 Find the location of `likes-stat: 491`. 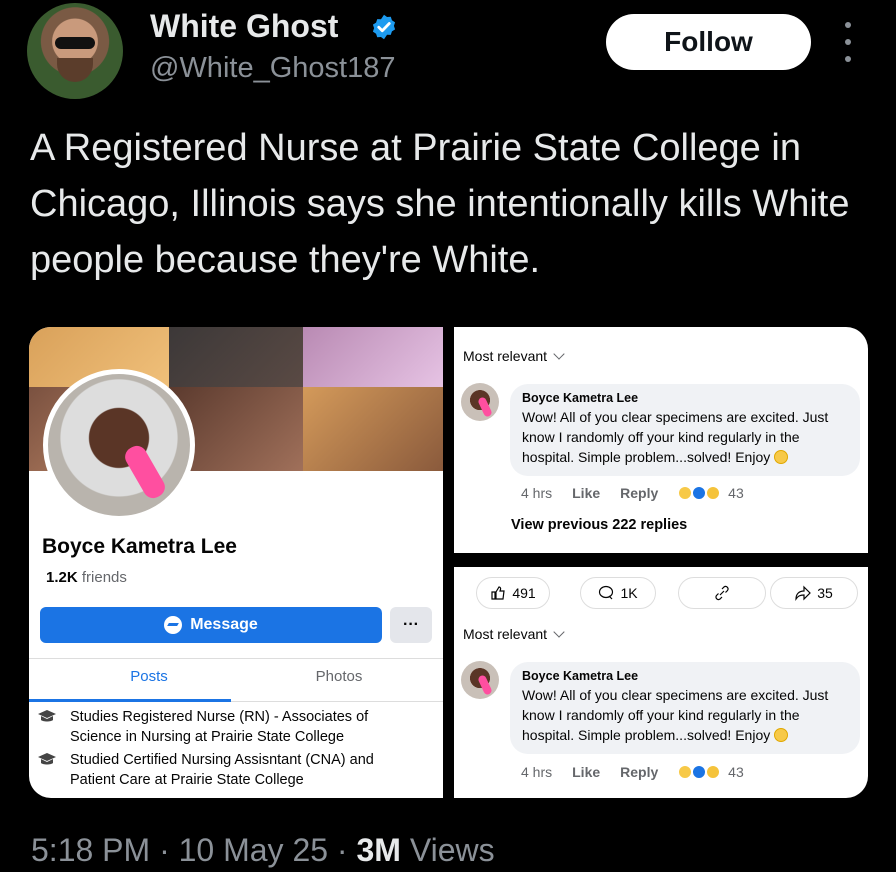

likes-stat: 491 is located at coordinates (513, 593).